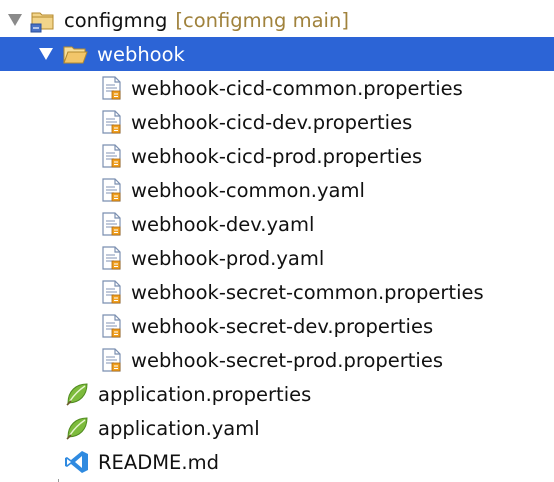 This screenshot has height=482, width=554. I want to click on file-name: webhook-common.yaml, so click(248, 190).